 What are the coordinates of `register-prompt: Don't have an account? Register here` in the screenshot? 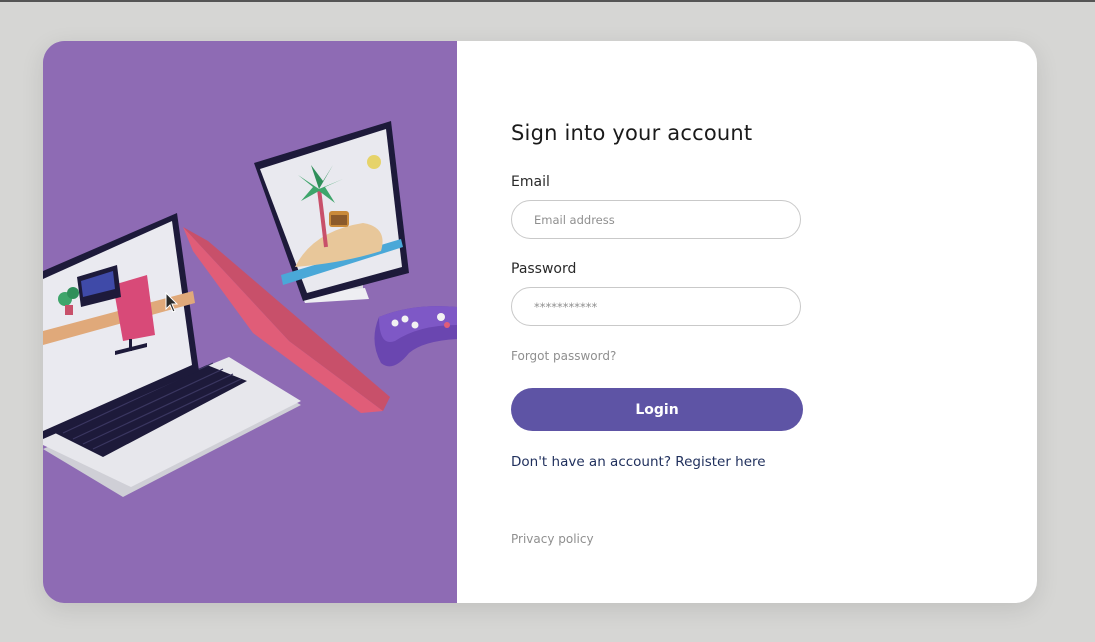 It's located at (638, 462).